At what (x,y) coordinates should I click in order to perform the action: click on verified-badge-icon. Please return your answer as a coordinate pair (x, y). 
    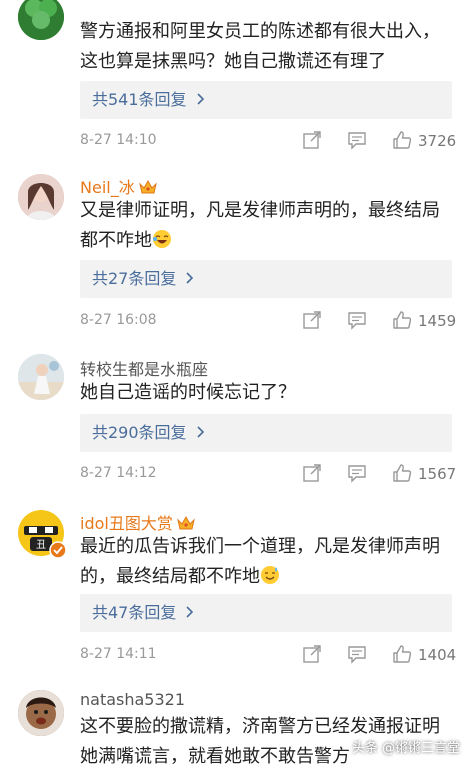
    Looking at the image, I should click on (58, 550).